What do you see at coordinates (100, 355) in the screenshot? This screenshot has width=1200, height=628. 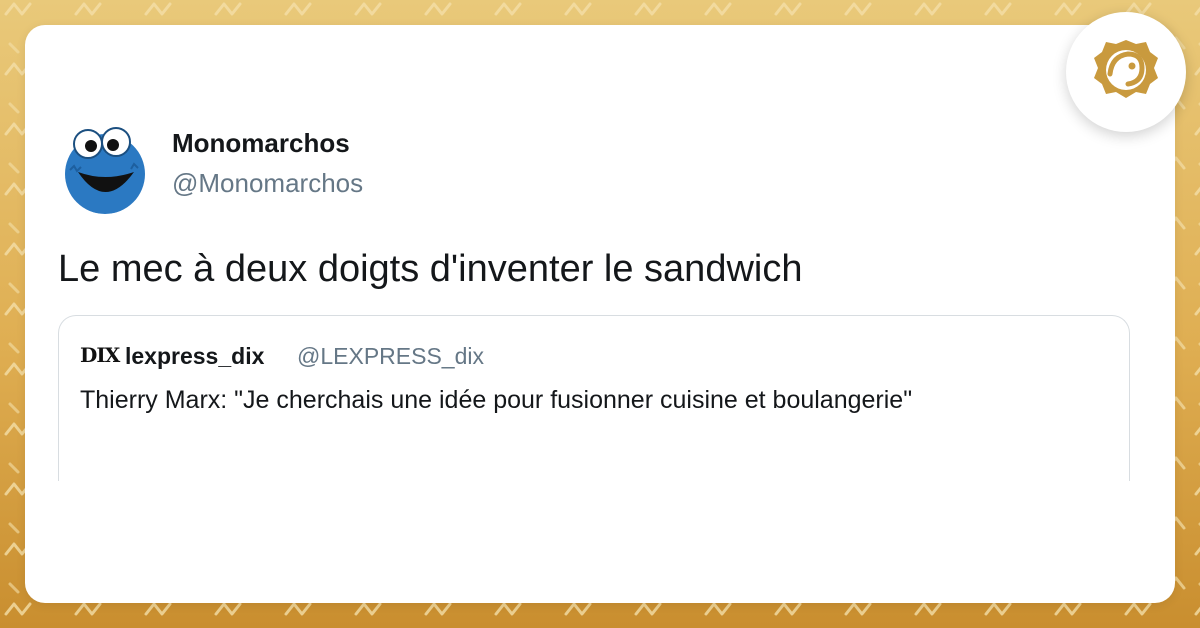 I see `quoted-author-logo: DIX` at bounding box center [100, 355].